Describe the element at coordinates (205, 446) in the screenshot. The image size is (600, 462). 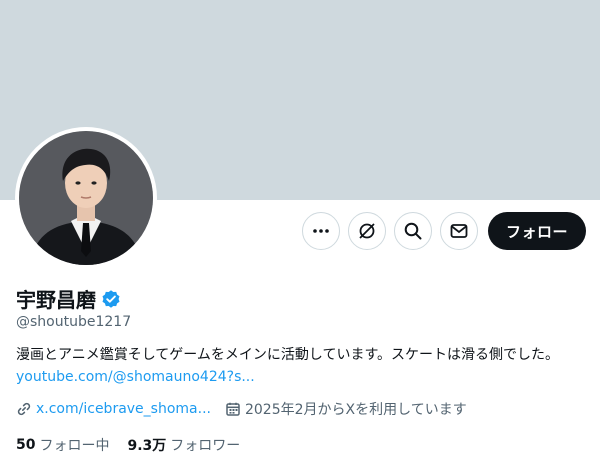
I see `followers-label: フォロワー` at that location.